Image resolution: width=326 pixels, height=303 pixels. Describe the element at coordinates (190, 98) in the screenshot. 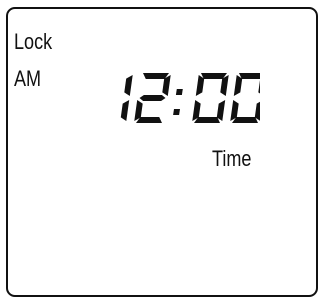

I see `time-digits` at that location.